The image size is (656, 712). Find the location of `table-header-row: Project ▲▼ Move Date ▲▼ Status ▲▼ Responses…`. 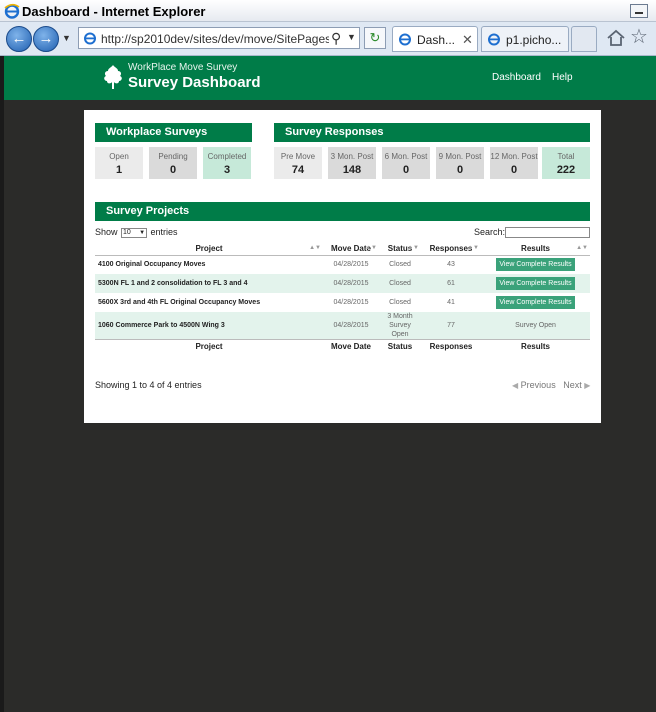

table-header-row: Project ▲▼ Move Date ▲▼ Status ▲▼ Responses… is located at coordinates (342, 249).